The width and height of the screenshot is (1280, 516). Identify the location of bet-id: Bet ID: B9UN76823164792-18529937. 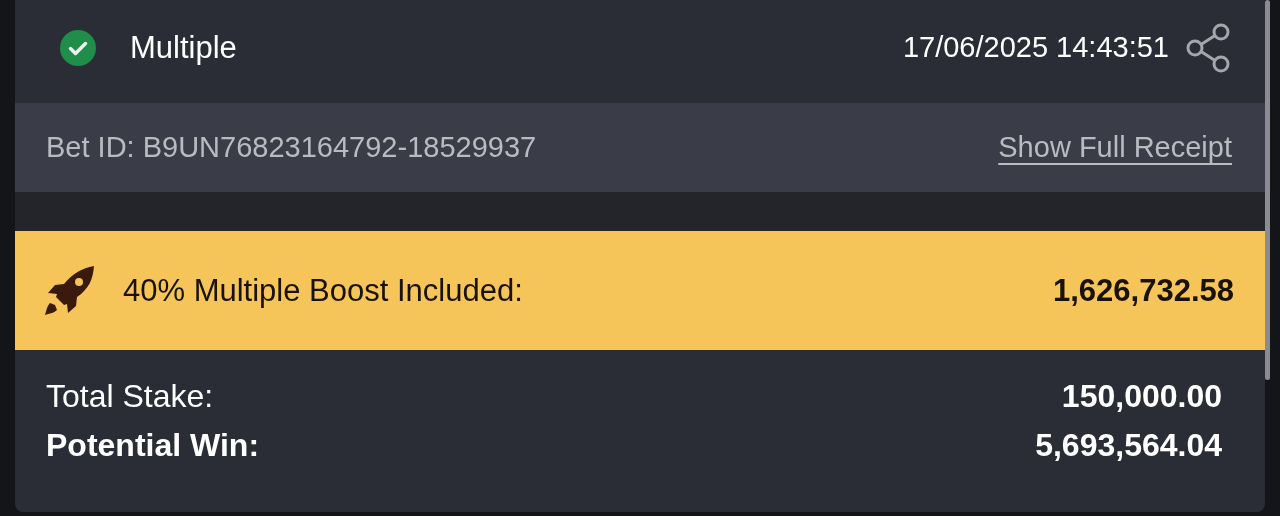
(291, 147).